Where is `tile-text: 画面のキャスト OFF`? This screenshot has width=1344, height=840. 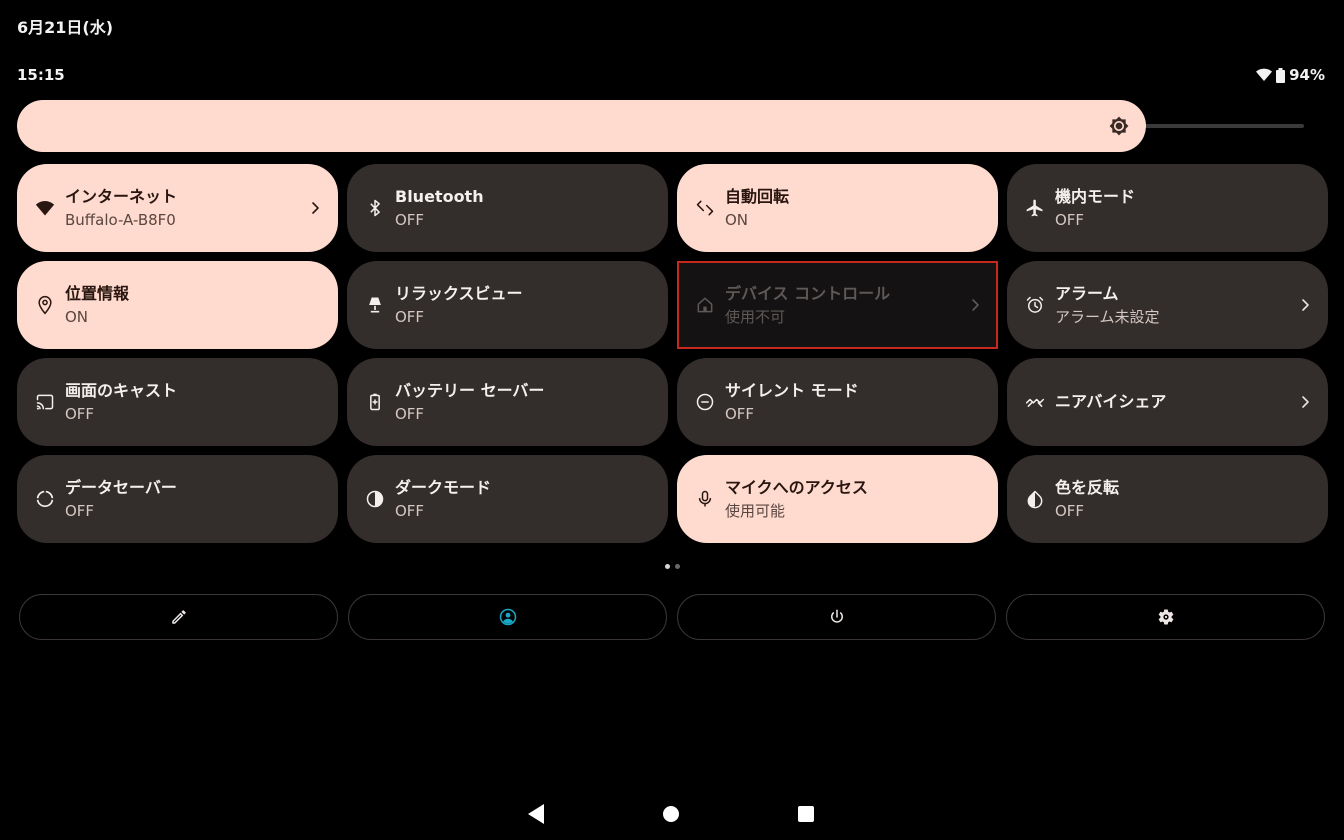 tile-text: 画面のキャスト OFF is located at coordinates (193, 402).